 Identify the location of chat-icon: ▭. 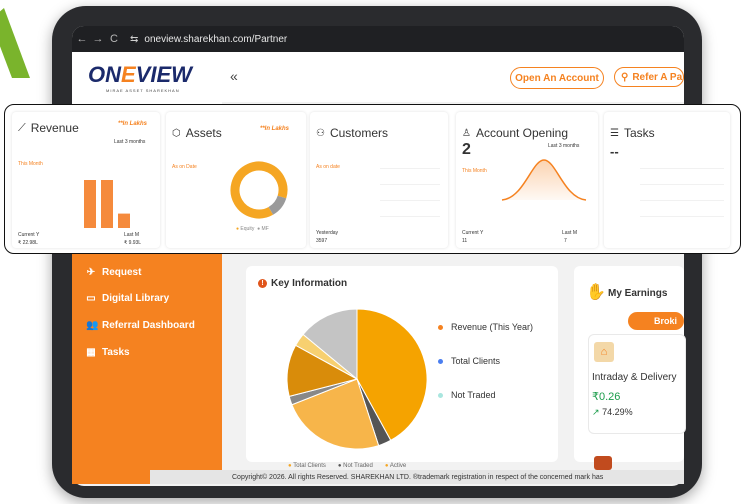
(91, 298).